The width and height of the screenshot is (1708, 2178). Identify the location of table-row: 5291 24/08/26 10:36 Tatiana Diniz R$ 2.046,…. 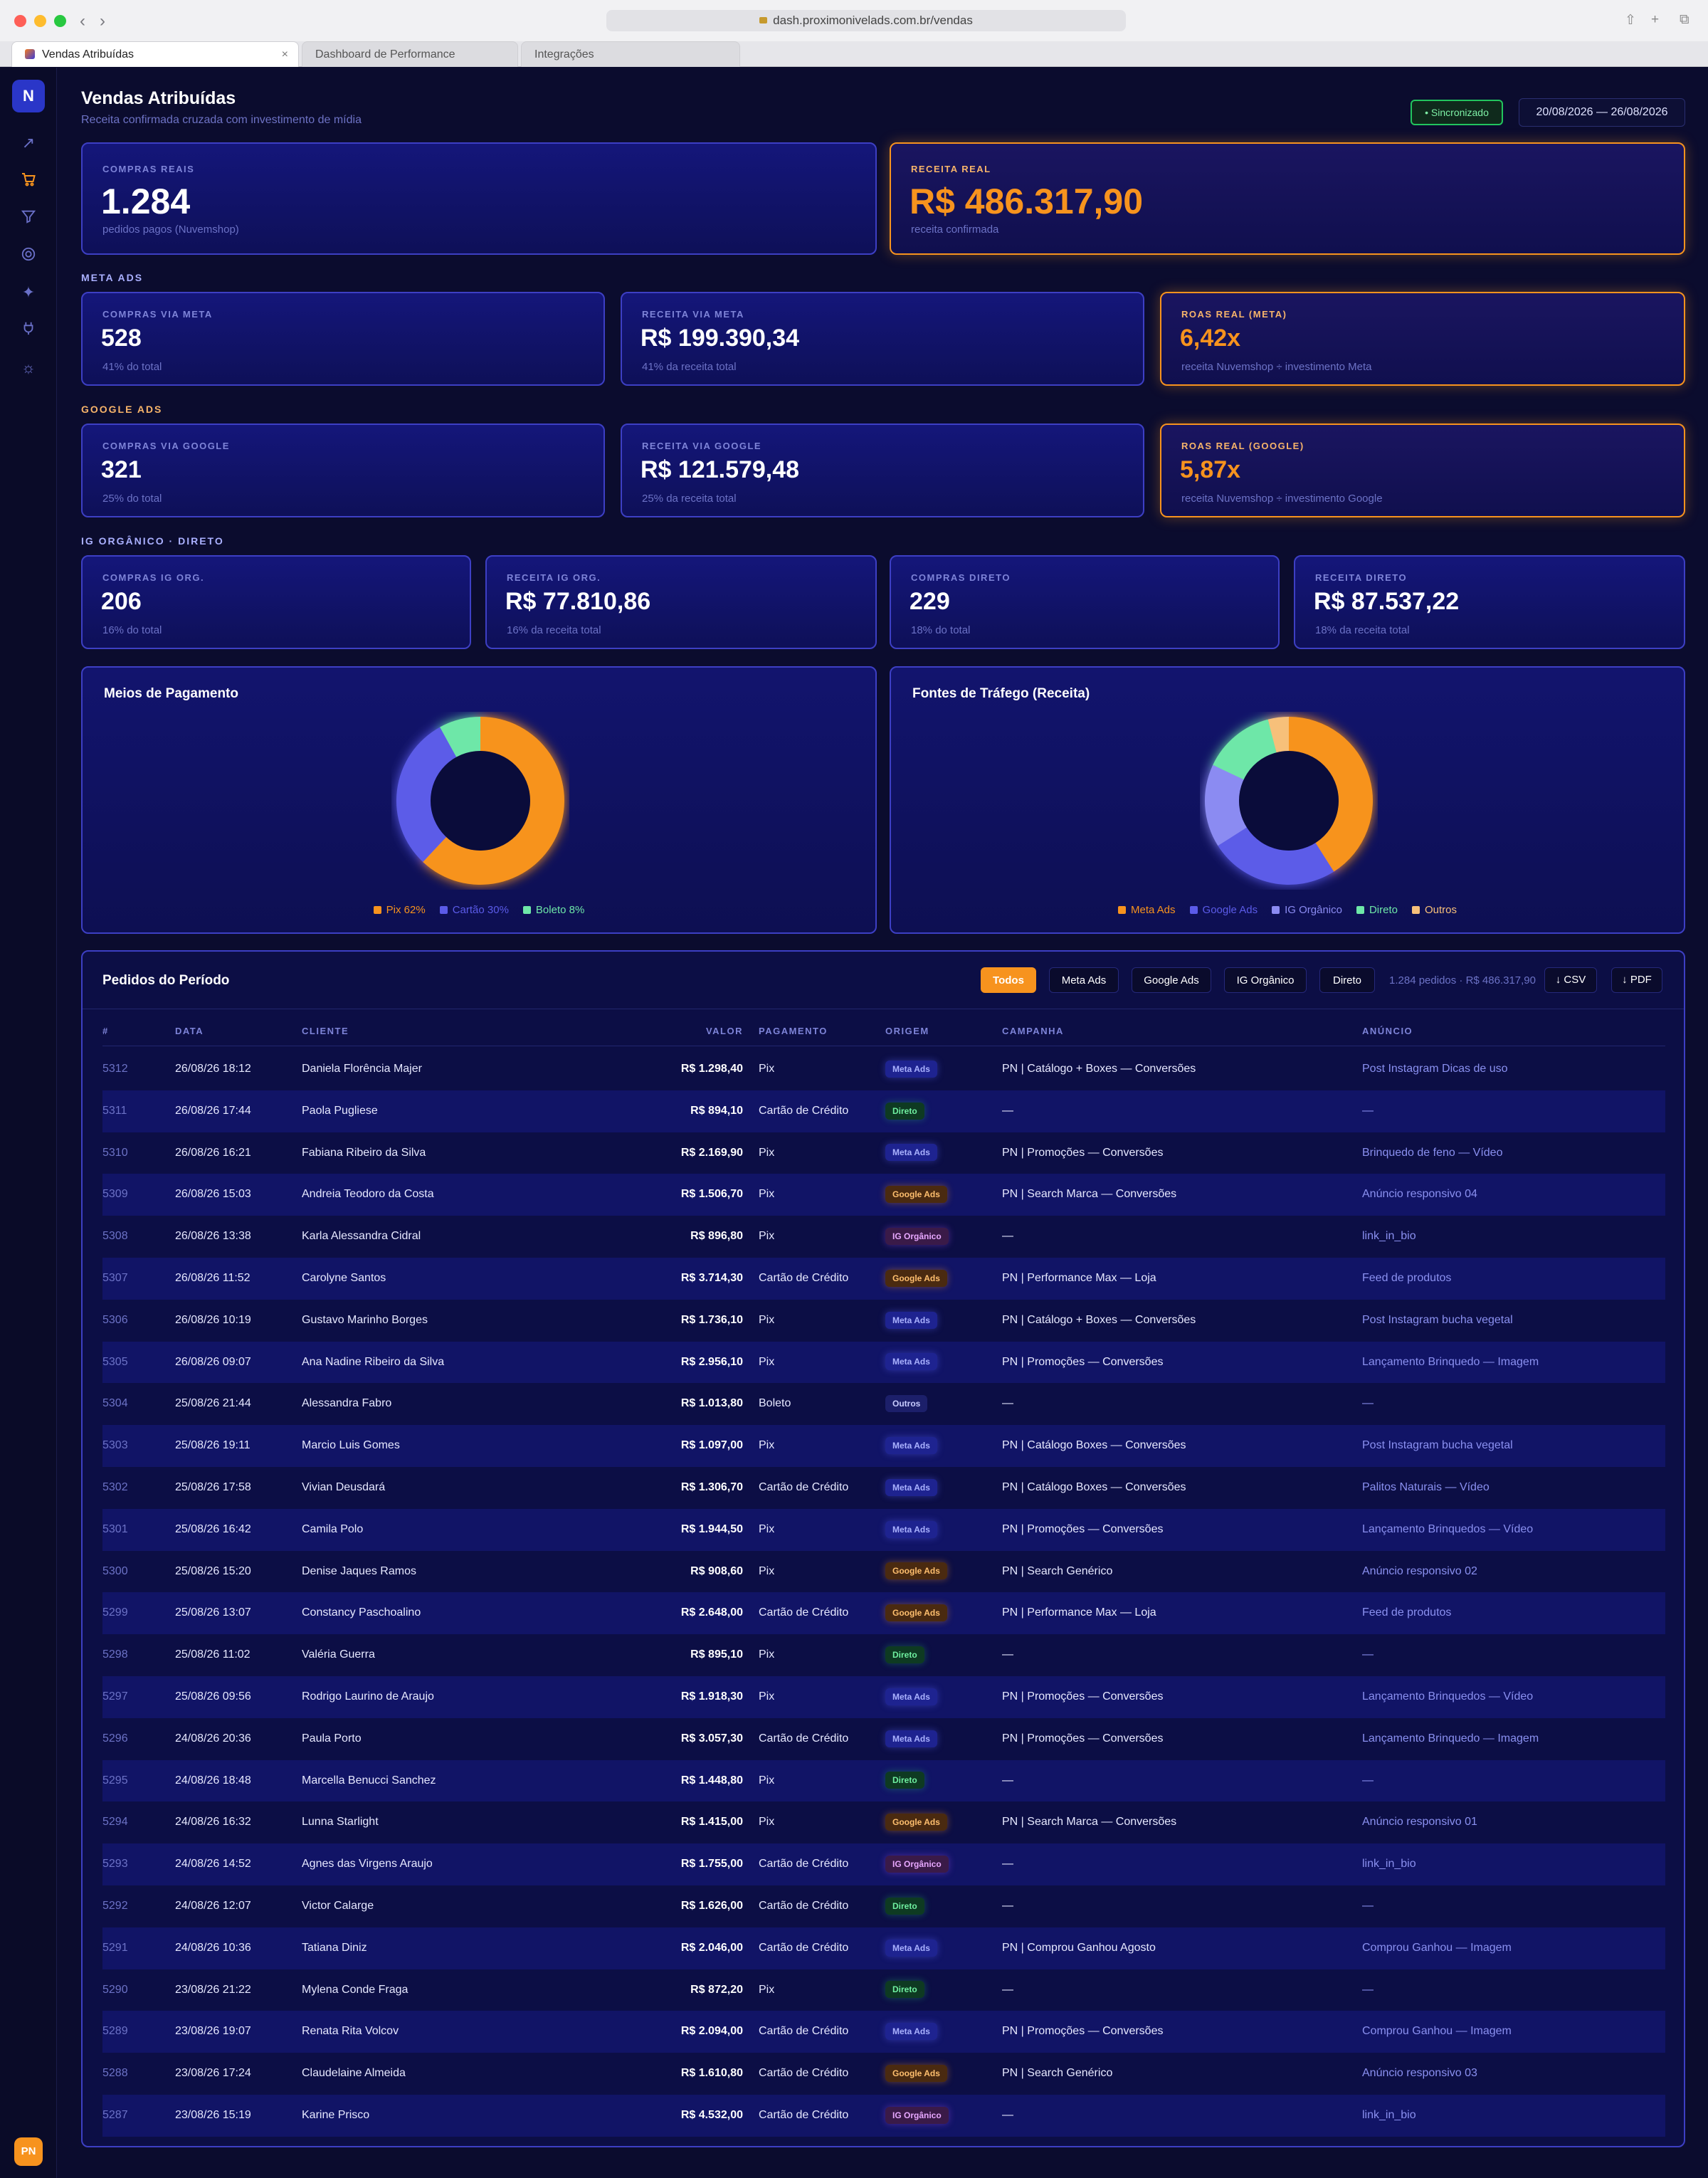
(883, 1948).